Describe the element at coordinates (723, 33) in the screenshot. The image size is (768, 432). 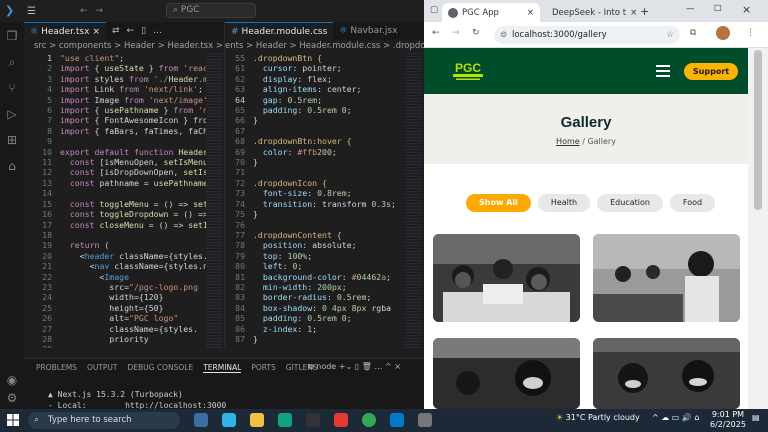
I see `profile-avatar` at that location.